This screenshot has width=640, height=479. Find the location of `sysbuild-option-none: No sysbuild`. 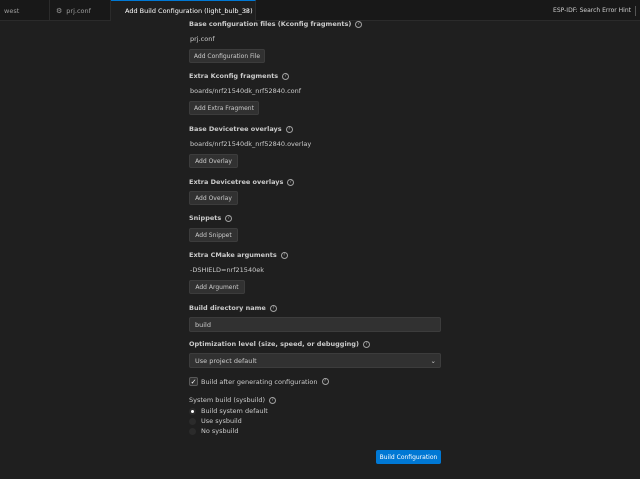

sysbuild-option-none: No sysbuild is located at coordinates (214, 431).